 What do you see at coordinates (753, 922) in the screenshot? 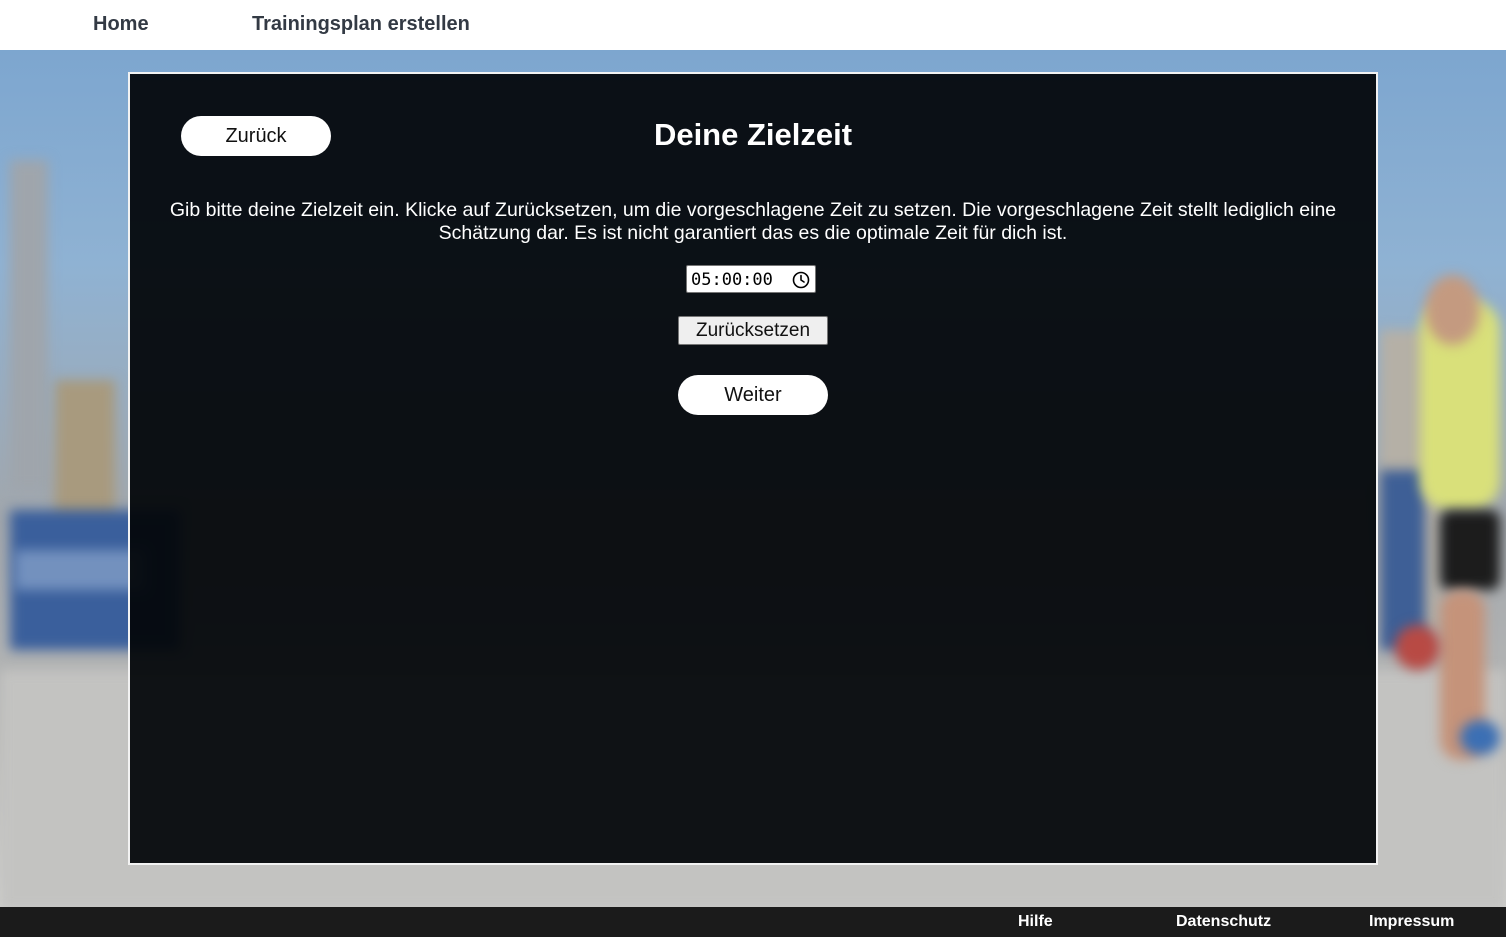
I see `footer: Hilfe Datenschutz Impressum` at bounding box center [753, 922].